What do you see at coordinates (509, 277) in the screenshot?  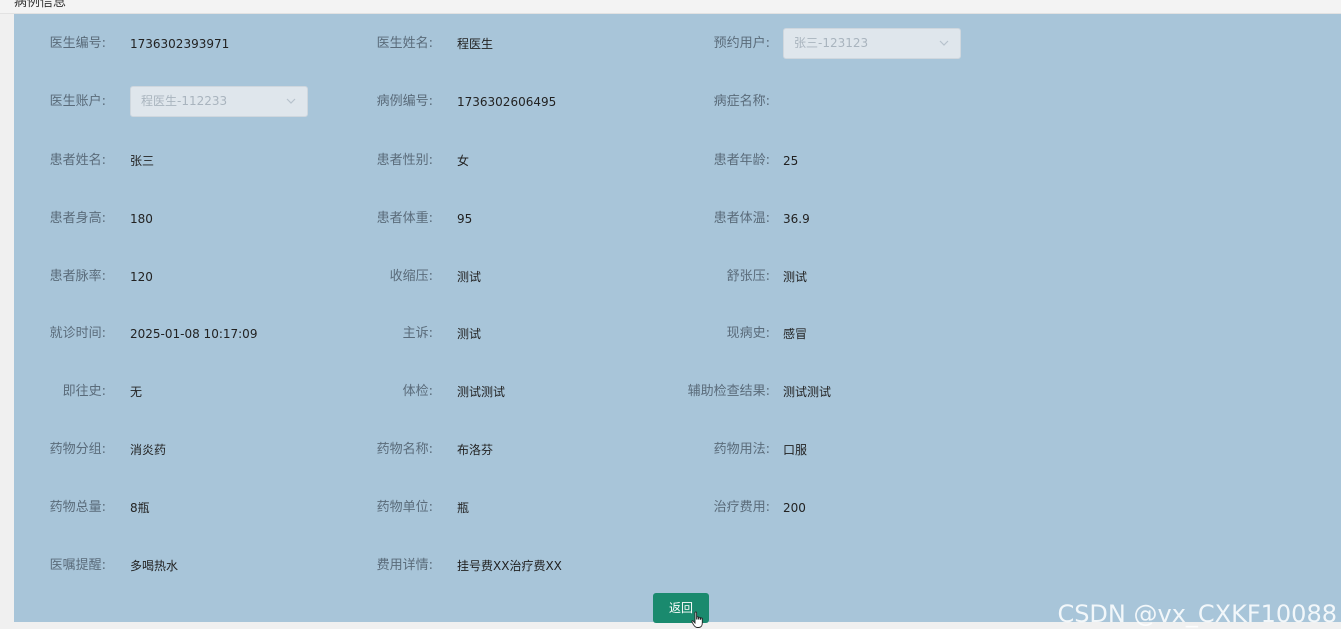 I see `field-systolic-pressure: 收缩压: 测试` at bounding box center [509, 277].